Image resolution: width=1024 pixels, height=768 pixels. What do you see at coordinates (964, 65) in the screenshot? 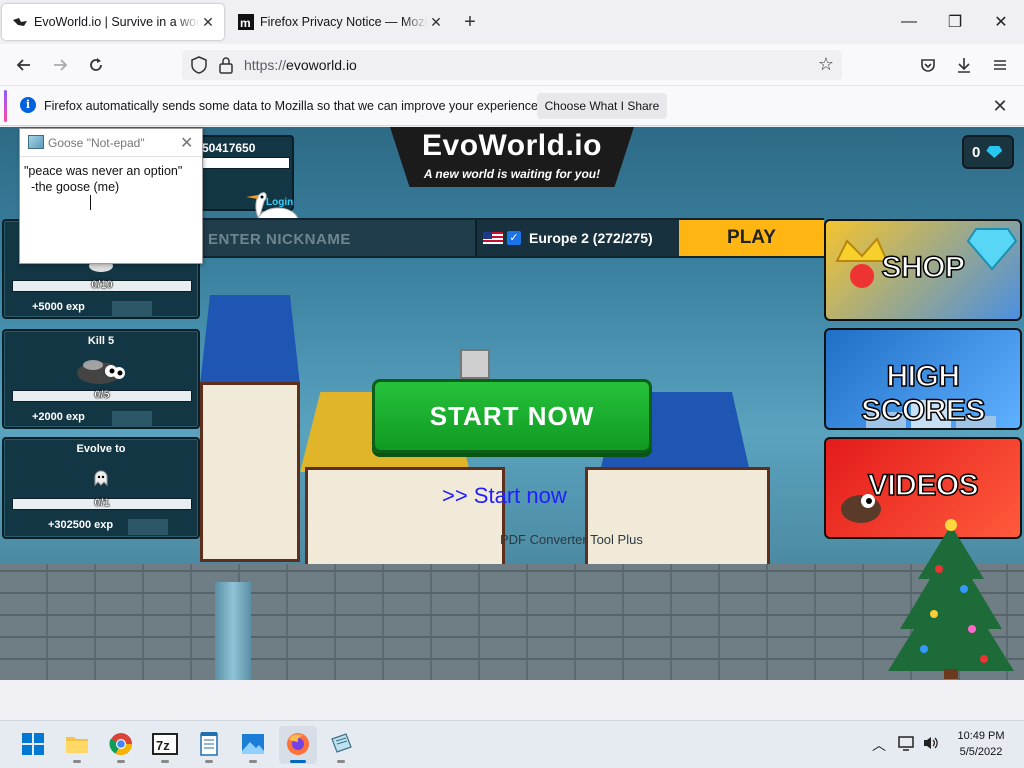
I see `downloads-button` at bounding box center [964, 65].